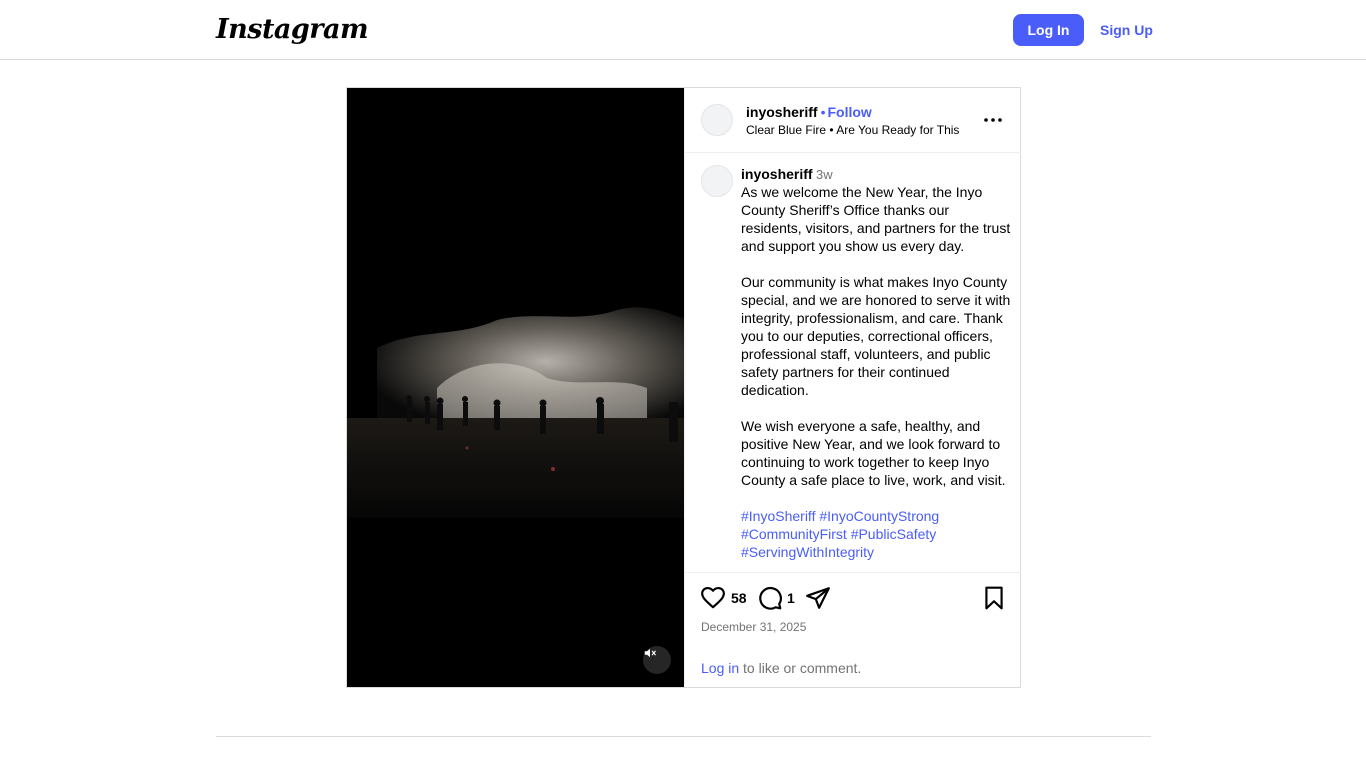  What do you see at coordinates (720, 668) in the screenshot?
I see `login-link: Log in` at bounding box center [720, 668].